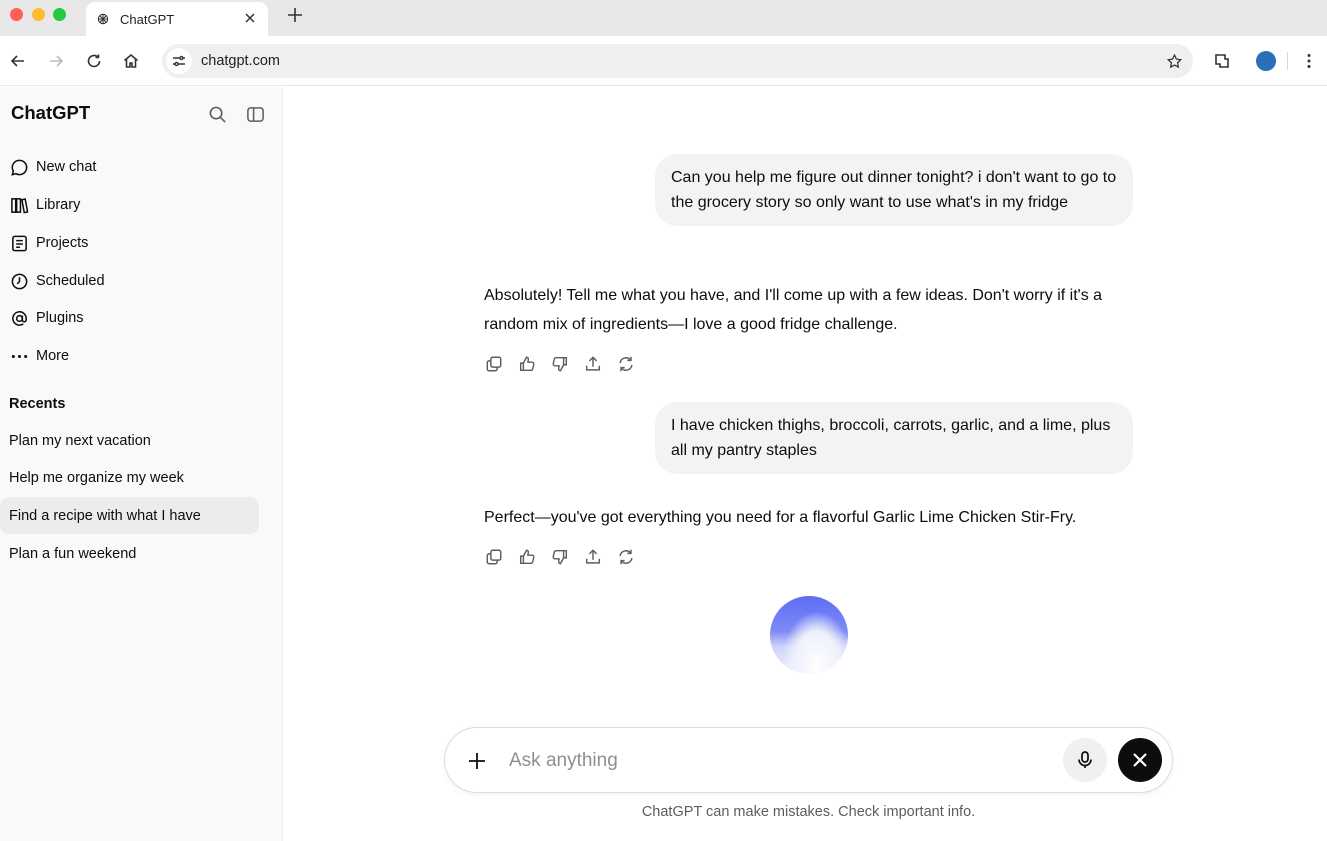 This screenshot has height=841, width=1327. I want to click on composer, so click(808, 760).